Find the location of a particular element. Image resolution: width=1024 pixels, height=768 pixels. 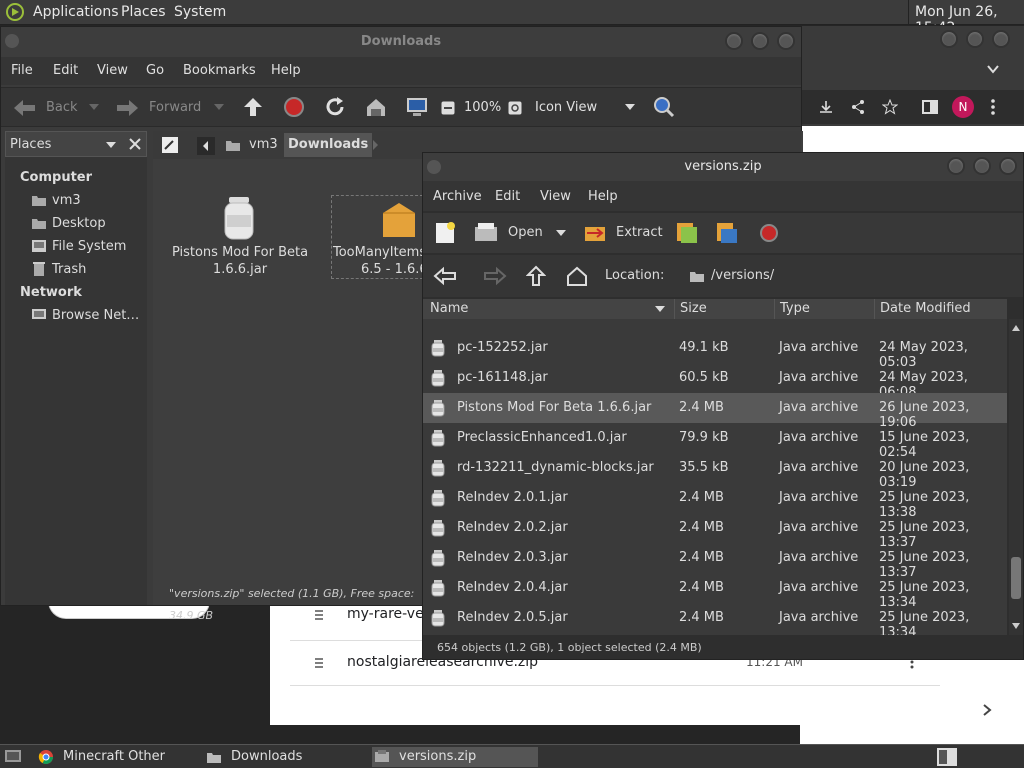

menu-places: Places is located at coordinates (143, 12).